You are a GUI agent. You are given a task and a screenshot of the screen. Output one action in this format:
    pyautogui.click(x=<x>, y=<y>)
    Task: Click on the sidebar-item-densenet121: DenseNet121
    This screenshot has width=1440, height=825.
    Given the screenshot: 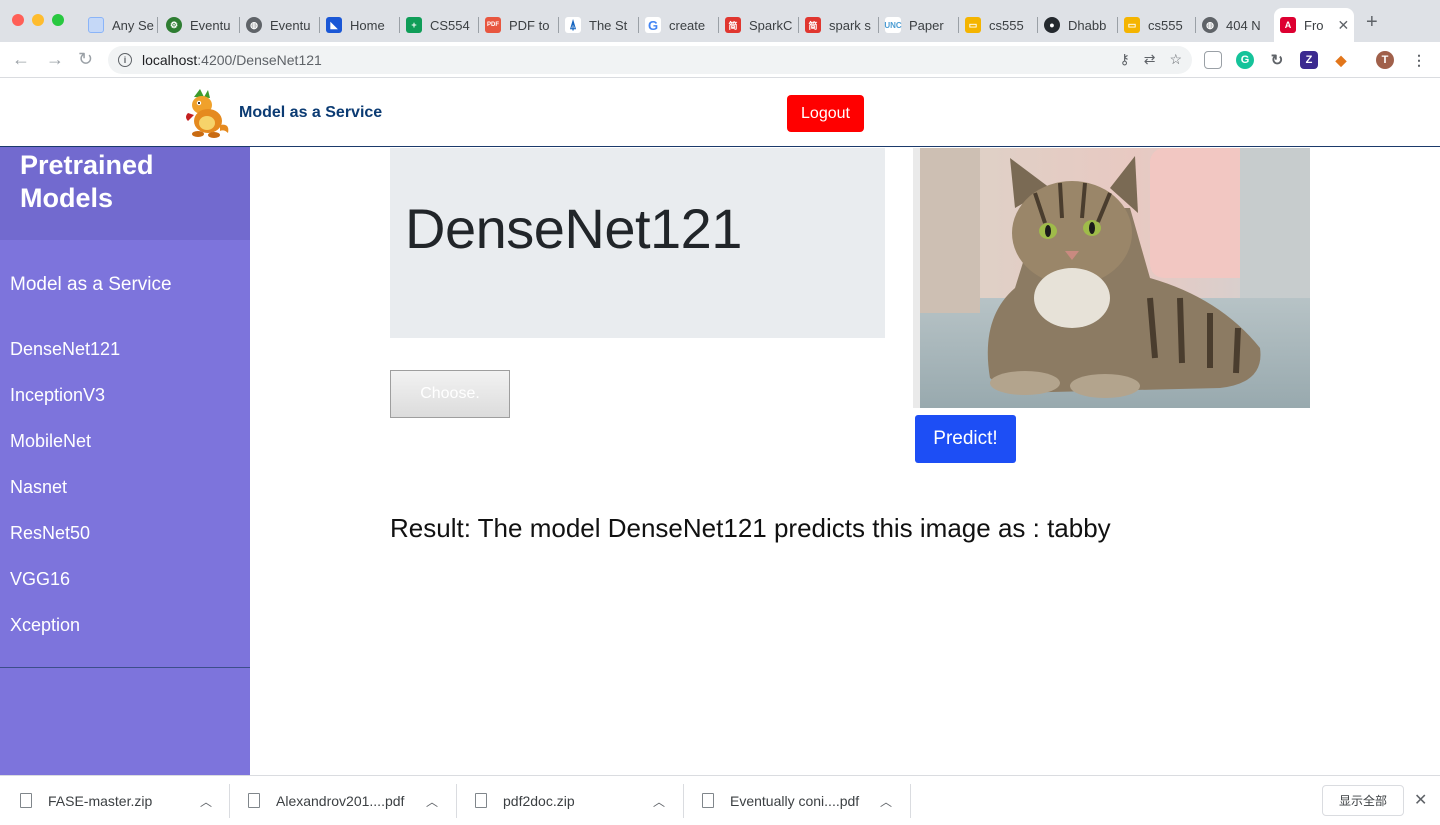 What is the action you would take?
    pyautogui.click(x=65, y=349)
    